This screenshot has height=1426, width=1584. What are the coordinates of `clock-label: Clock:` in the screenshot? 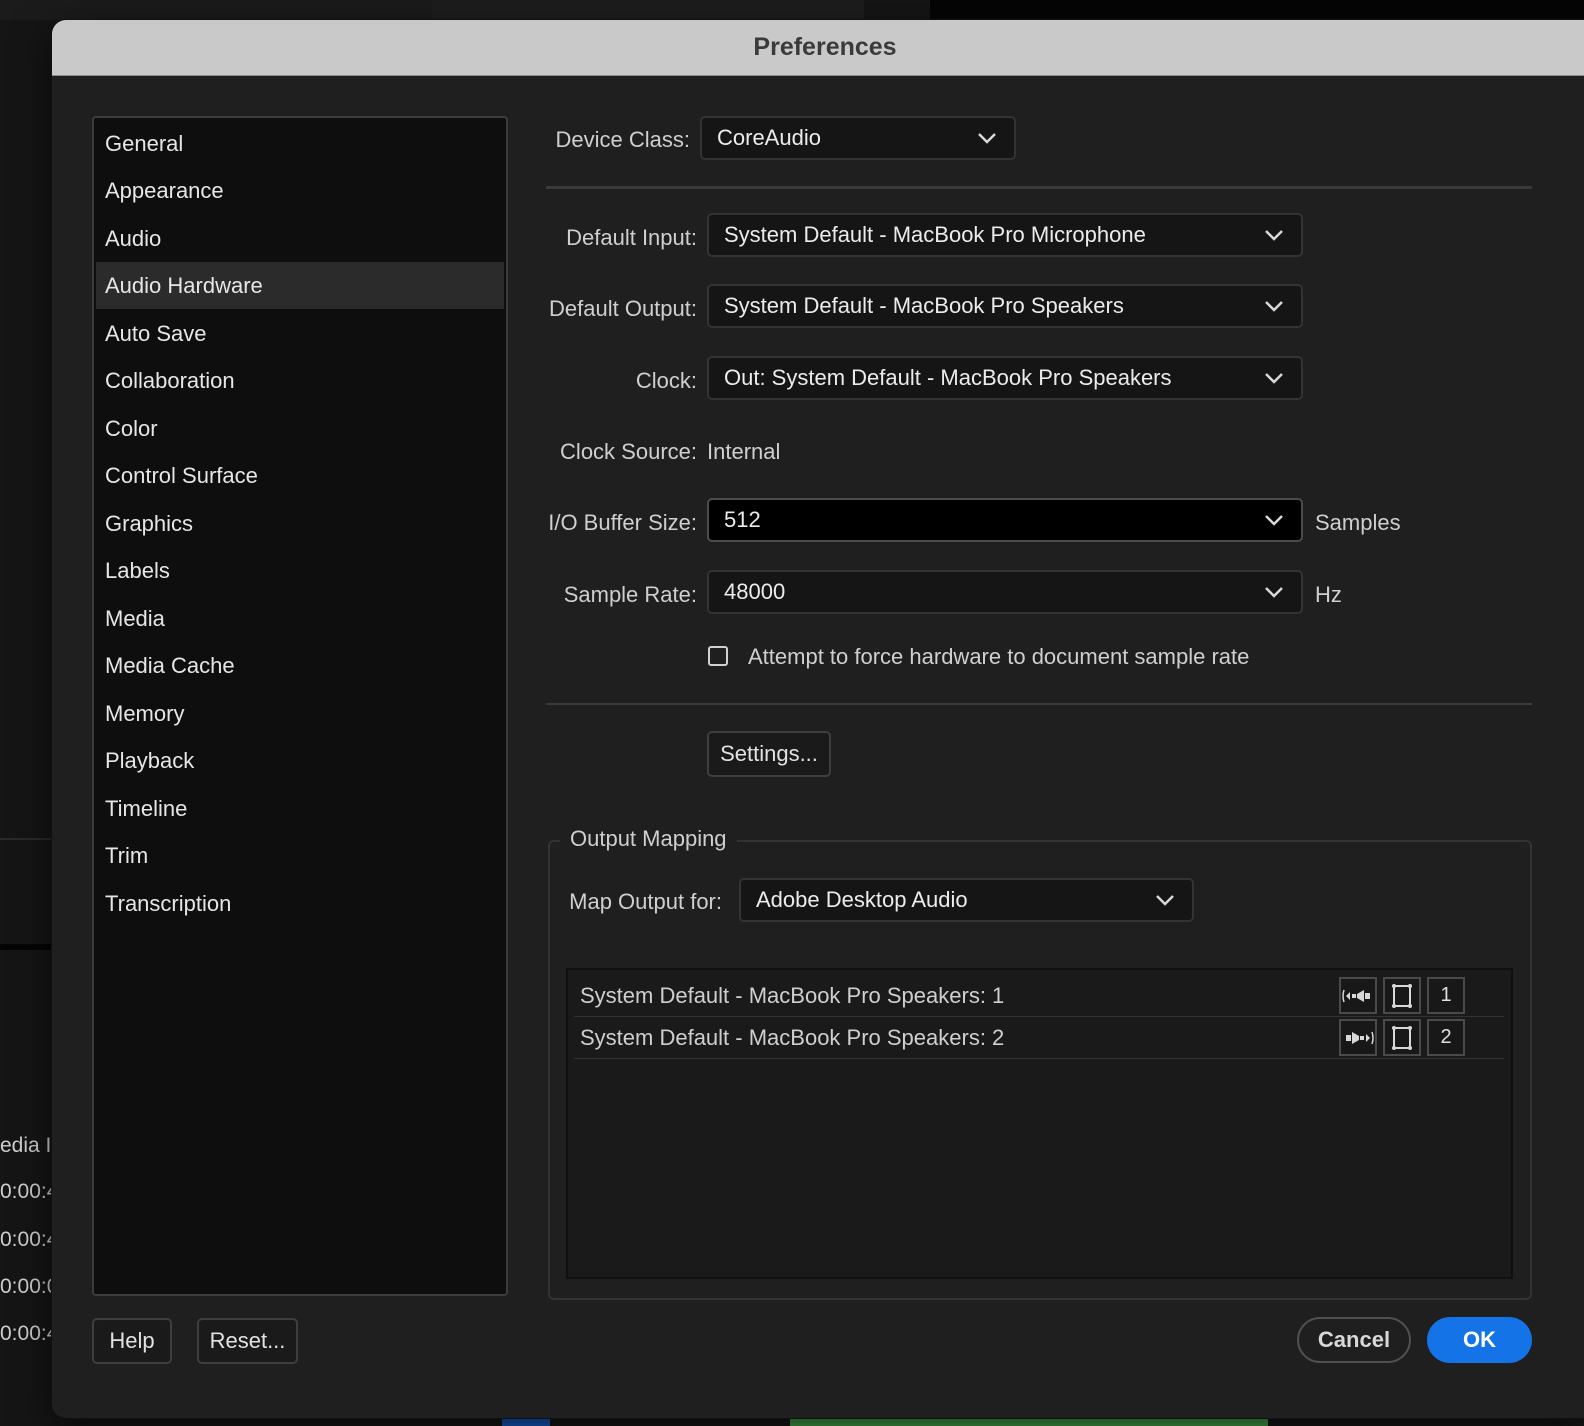 It's located at (666, 380).